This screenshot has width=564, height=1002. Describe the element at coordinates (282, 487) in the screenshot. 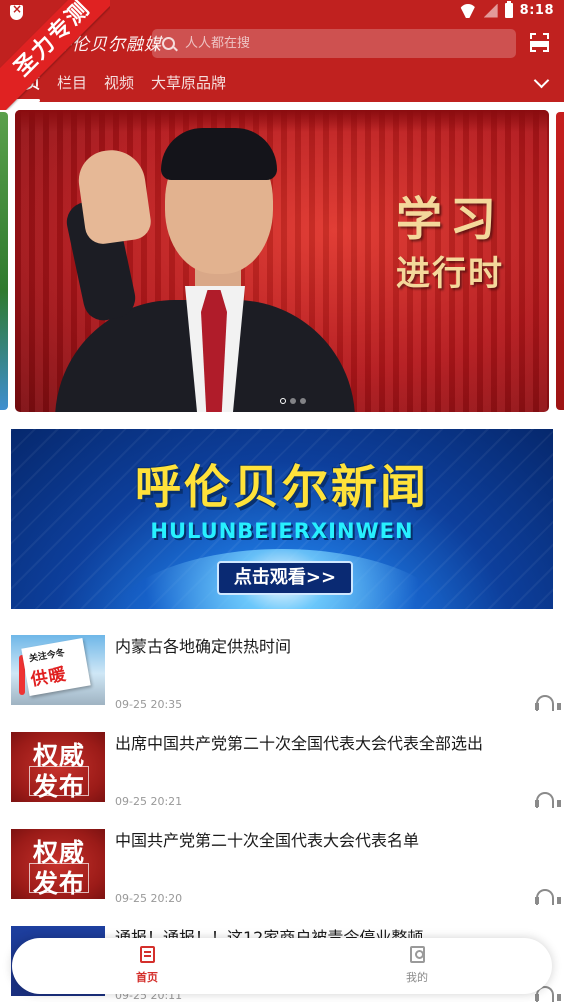

I see `ad-title: 呼伦贝尔新闻` at that location.